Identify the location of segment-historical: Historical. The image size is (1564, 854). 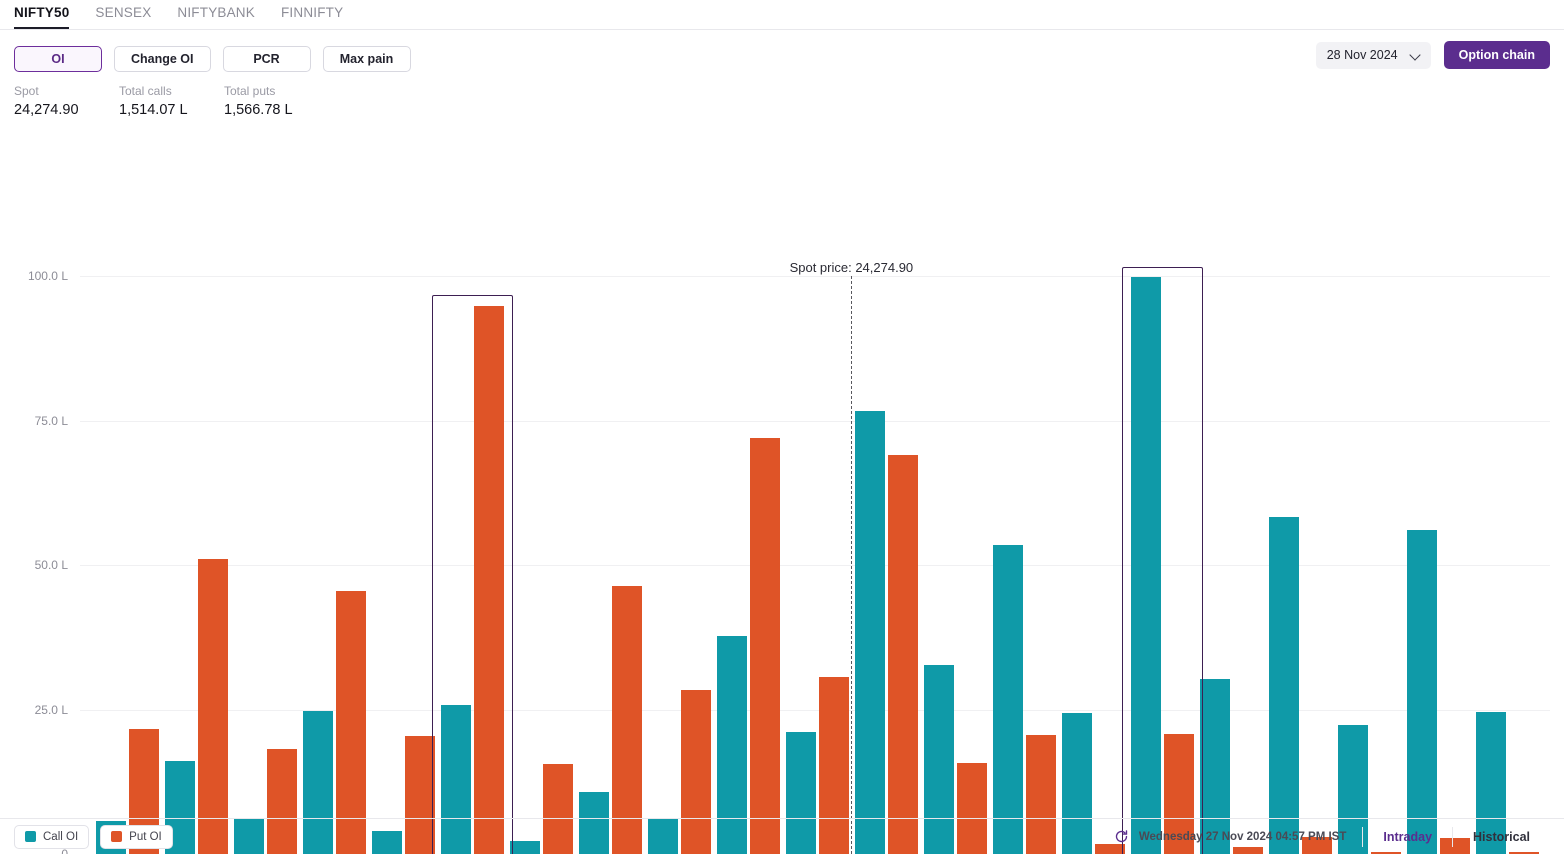
(1501, 836).